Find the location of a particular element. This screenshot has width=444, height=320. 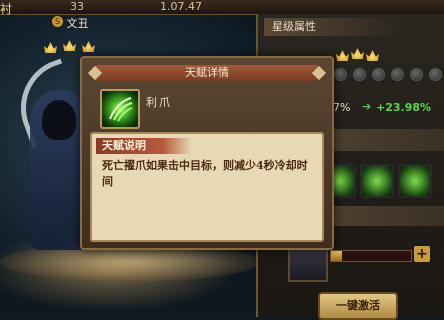

panel-header: 星级属性 is located at coordinates (333, 27).